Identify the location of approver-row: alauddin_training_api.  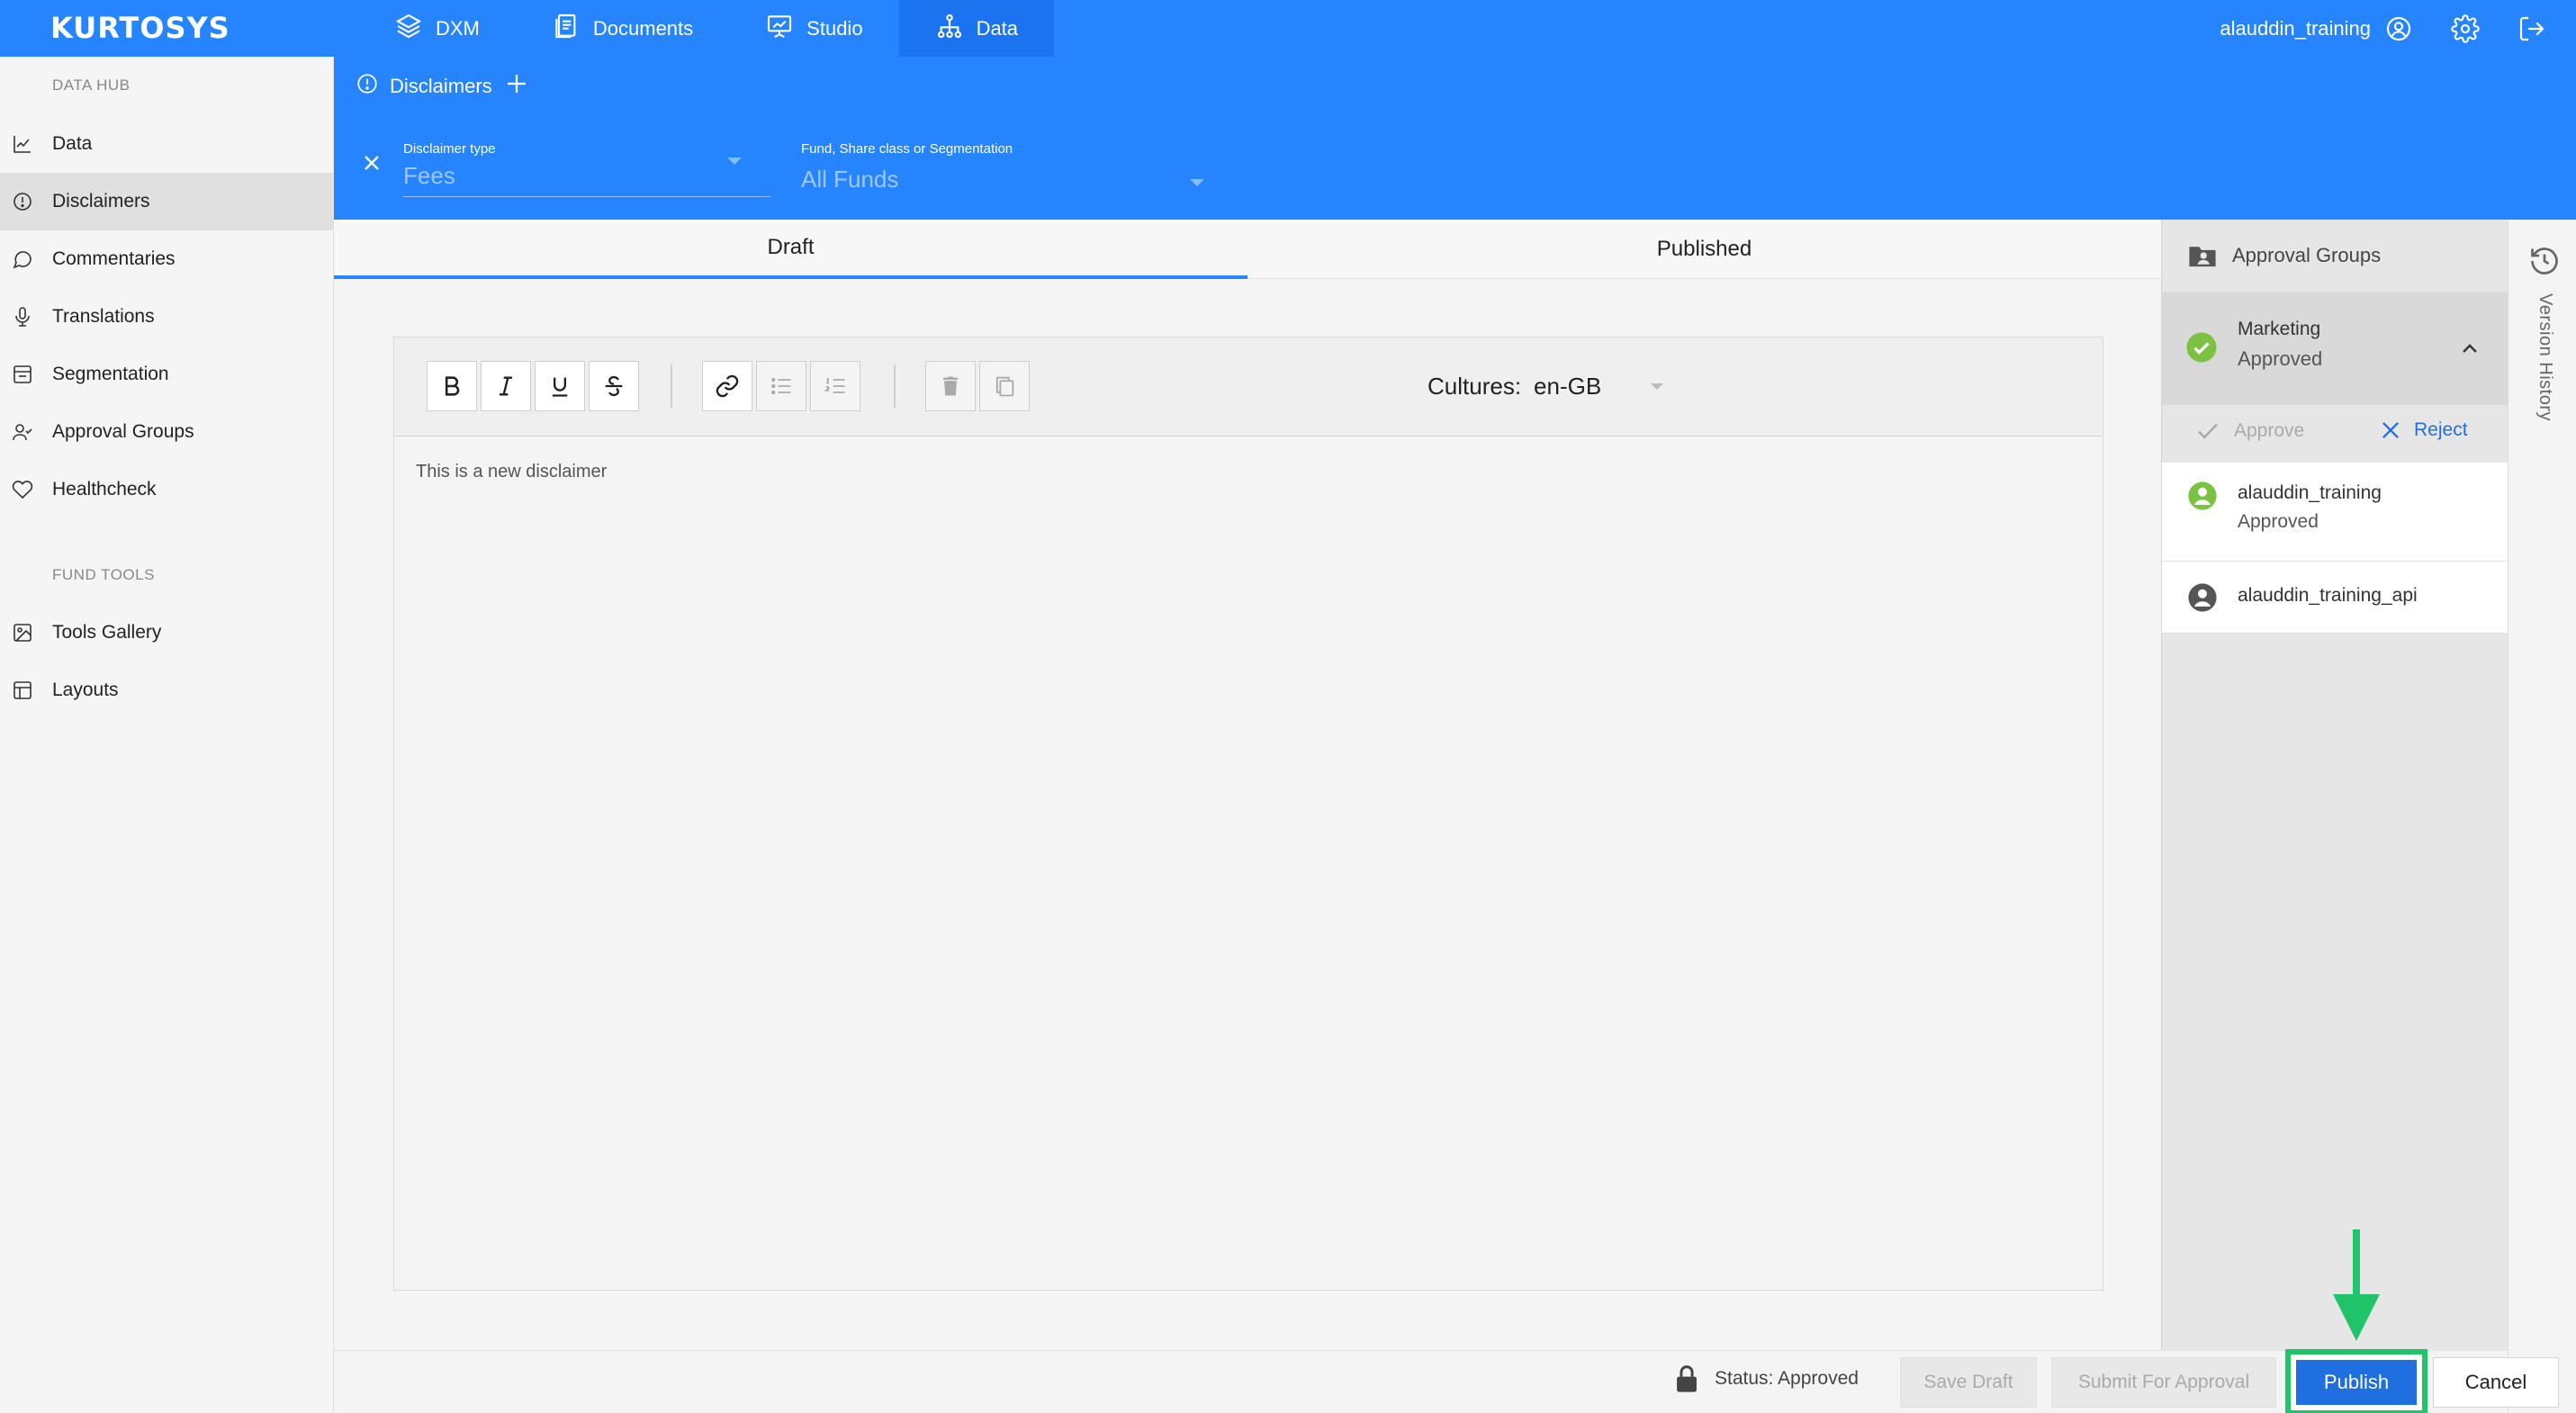
(2335, 598).